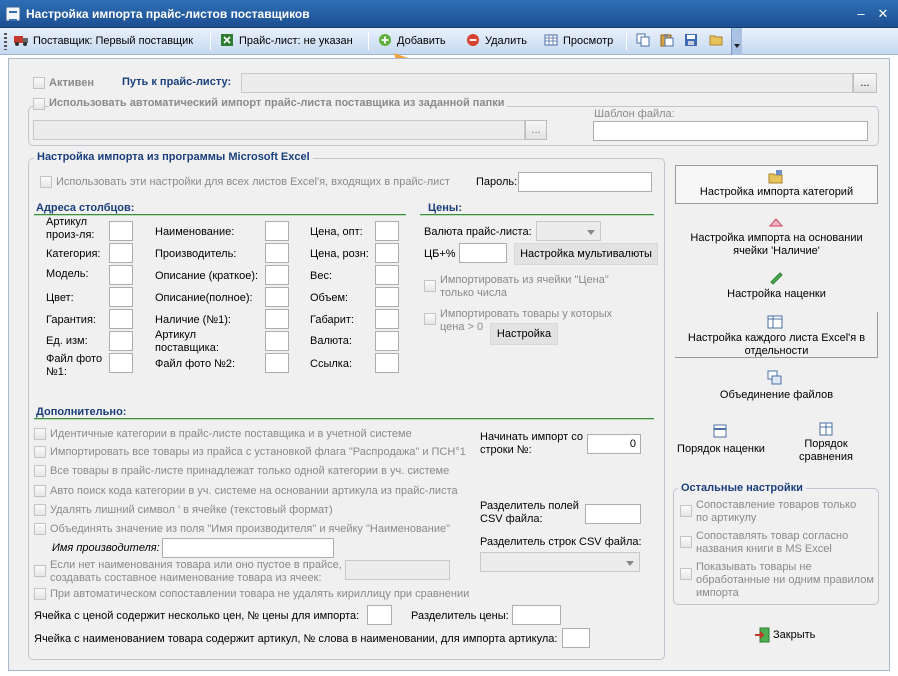  I want to click on col-article-input, so click(121, 231).